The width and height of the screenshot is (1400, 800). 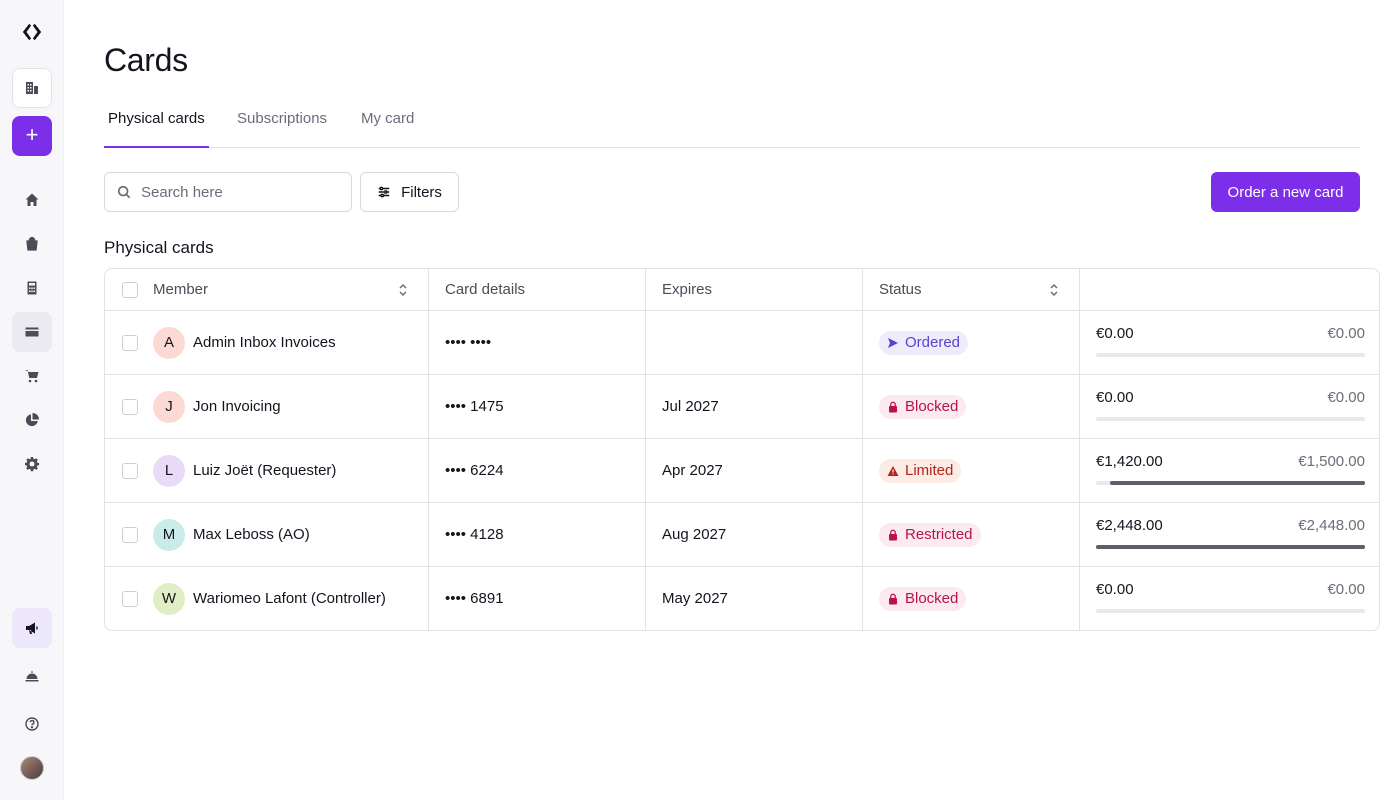 I want to click on company-switcher-button, so click(x=32, y=88).